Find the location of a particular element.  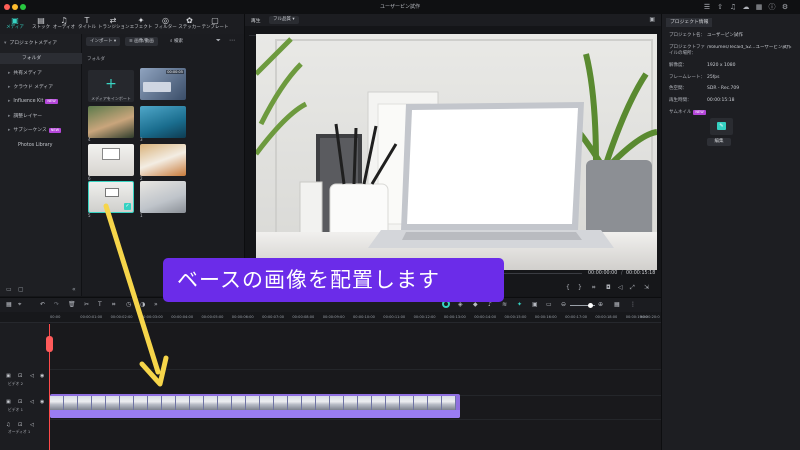

caption-banner: ベースの画像を配置します is located at coordinates (333, 280).